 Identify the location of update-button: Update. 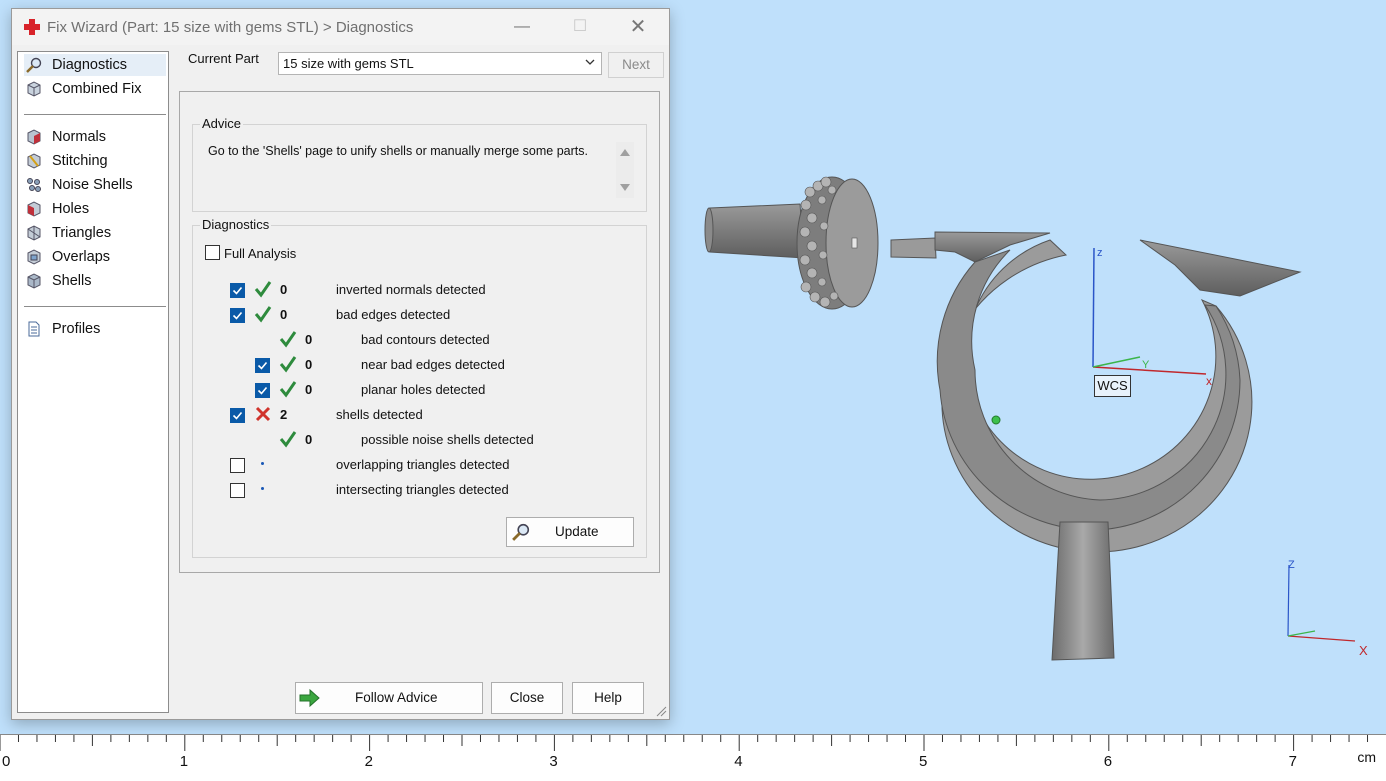
(570, 532).